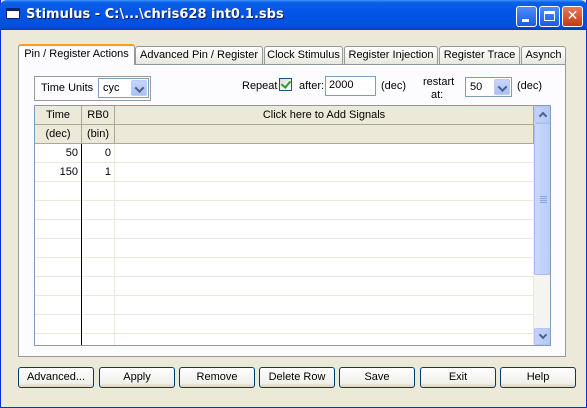 The image size is (587, 408). I want to click on after-unit: (dec), so click(394, 86).